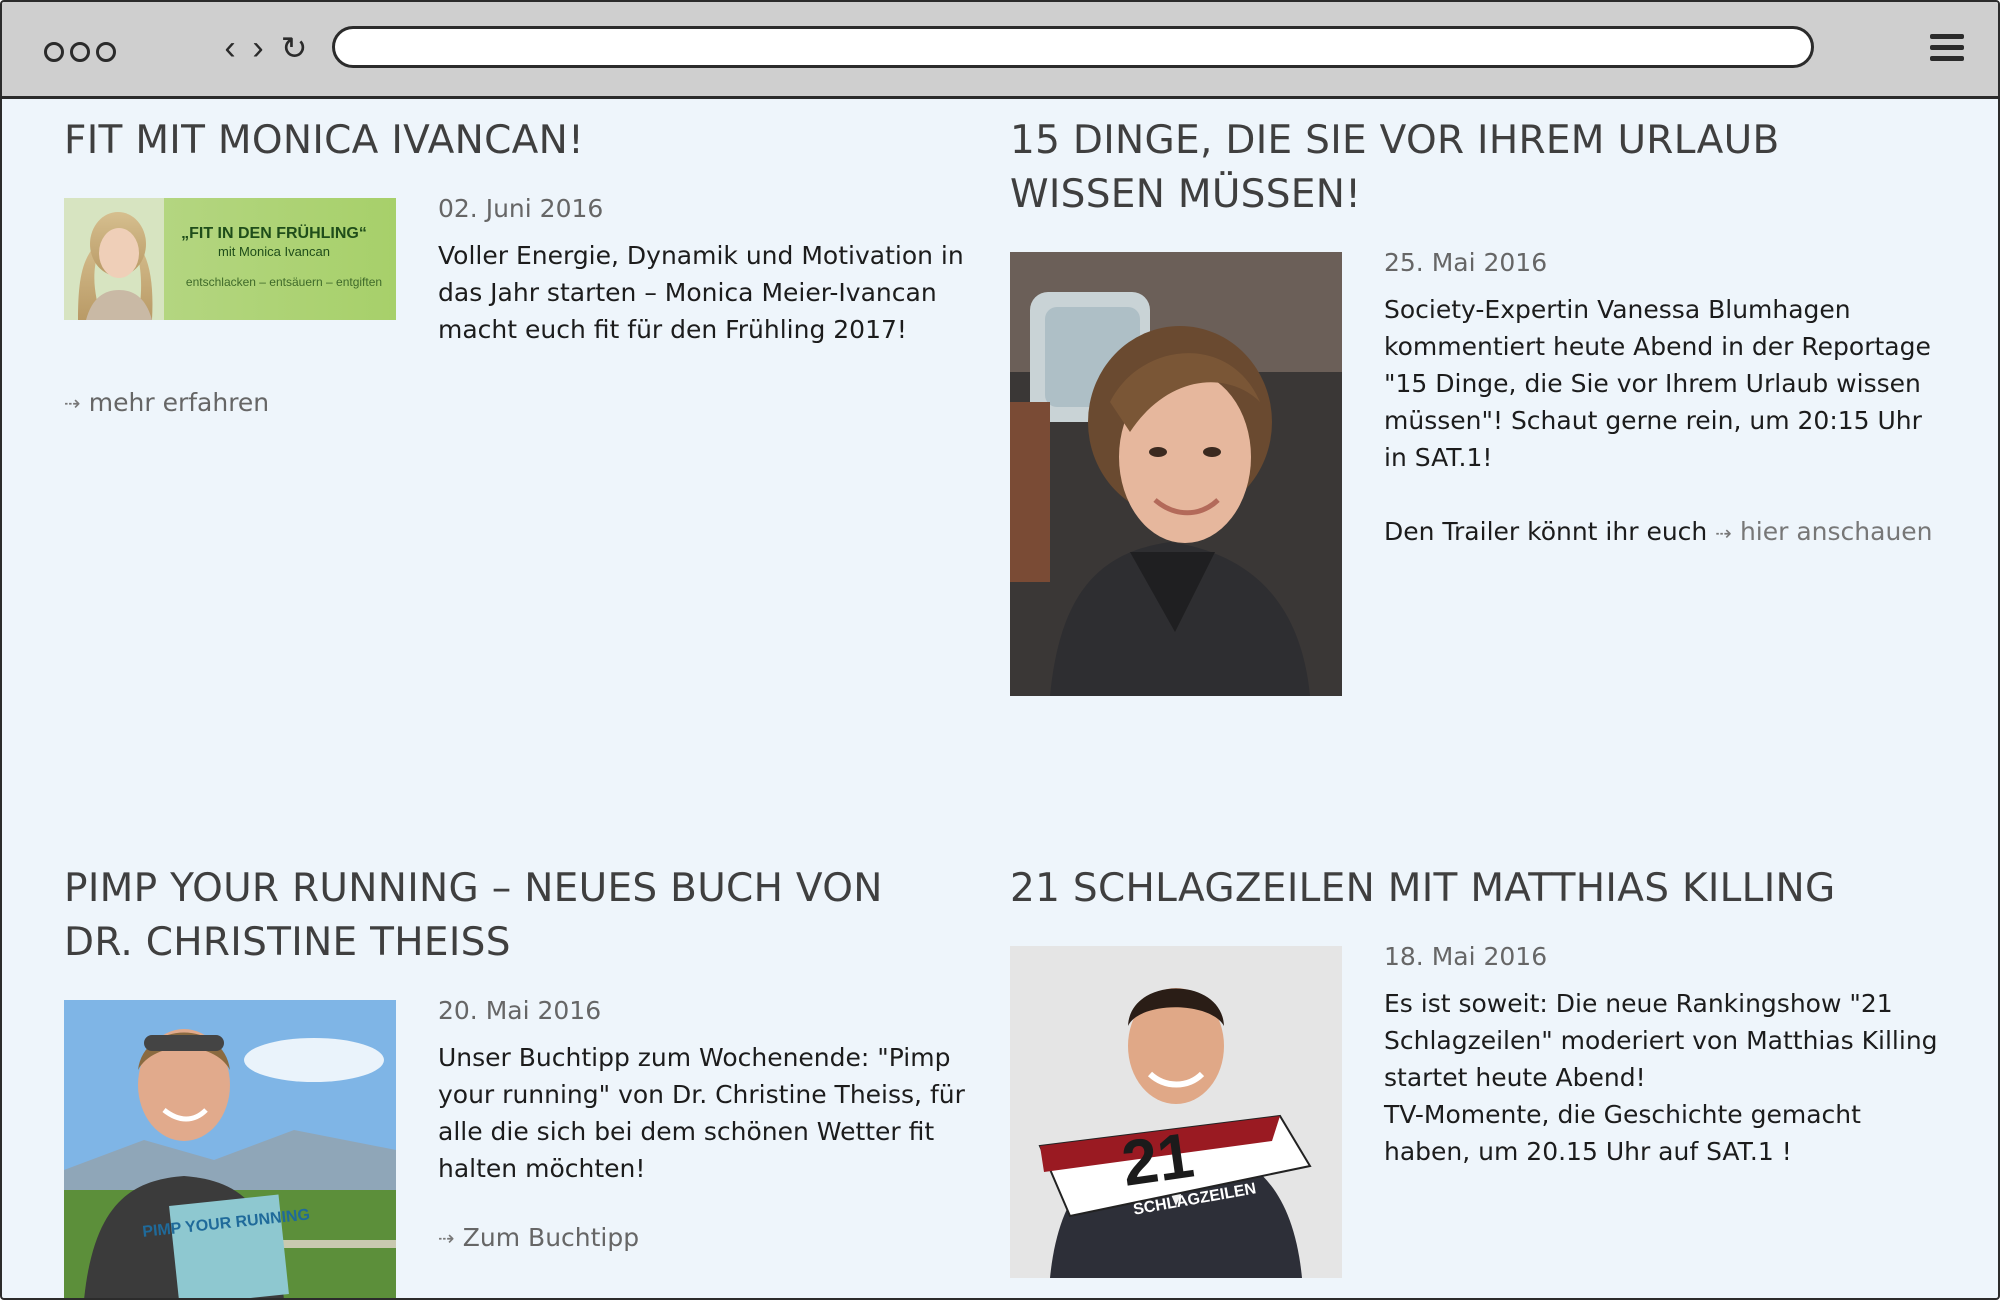 The image size is (2000, 1300). I want to click on svg-text:entschlacken – entsäuern – ent: entschlacken – entsäuern – entgiften, so click(284, 282).